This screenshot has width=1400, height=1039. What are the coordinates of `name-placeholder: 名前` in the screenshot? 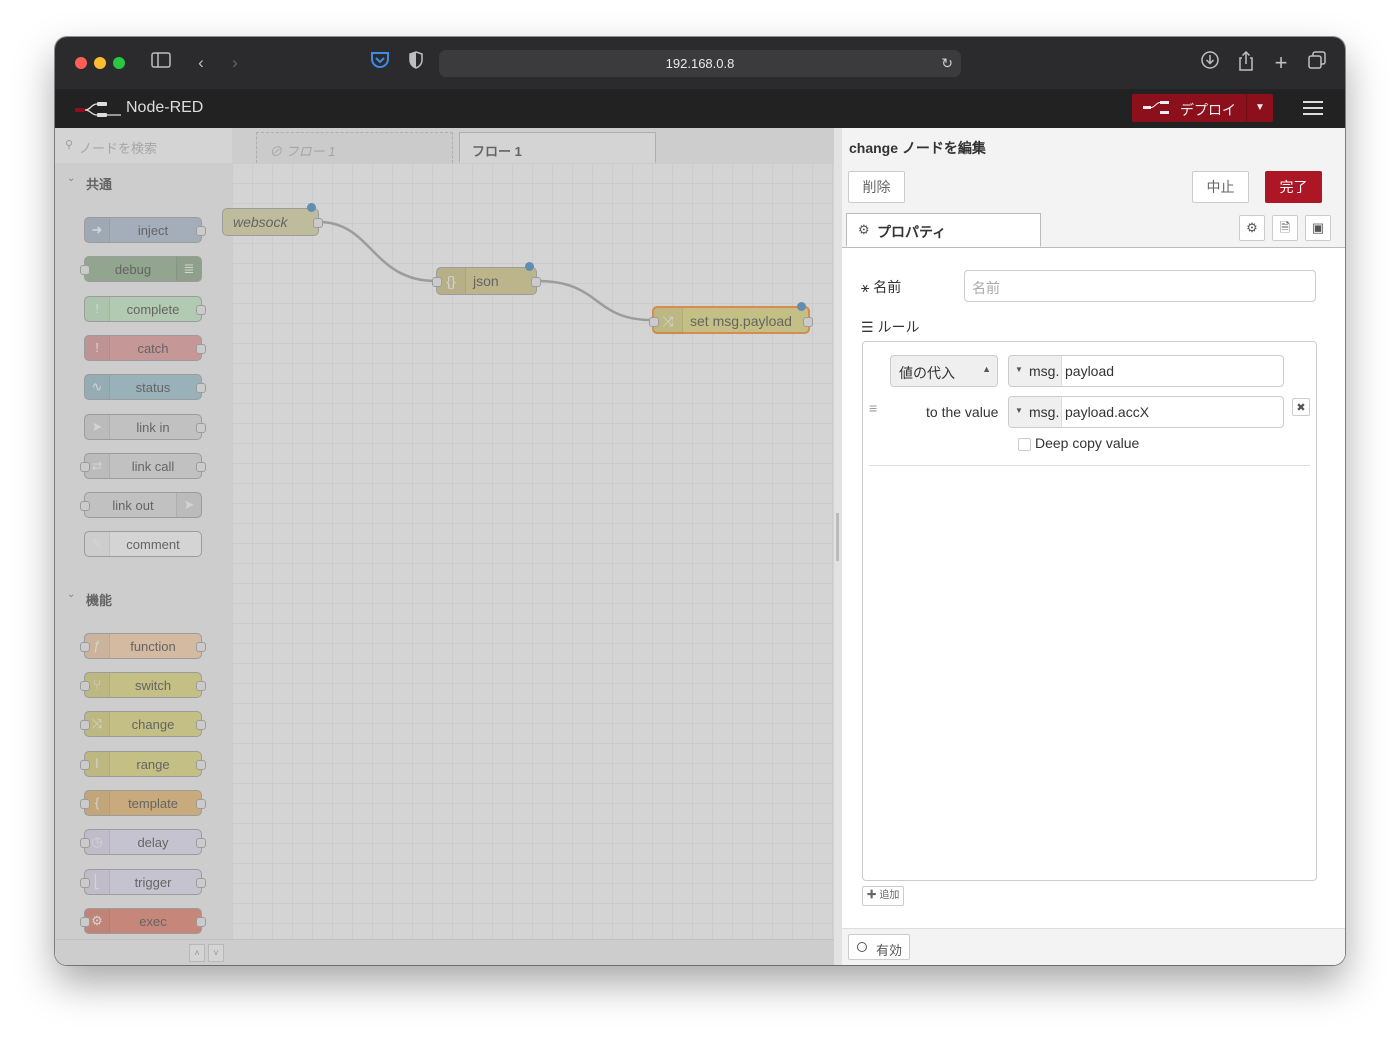 It's located at (986, 288).